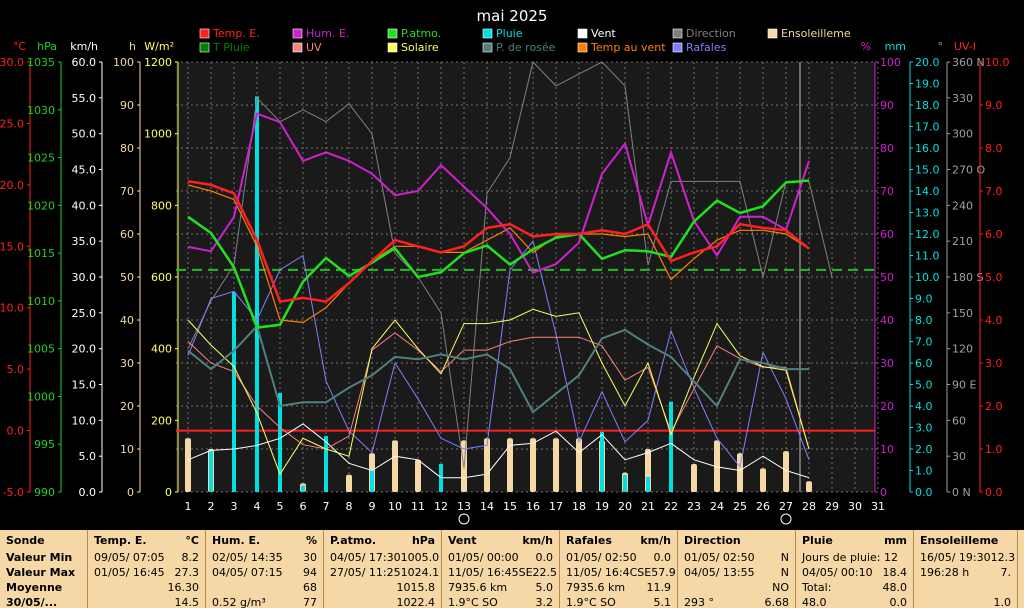 This screenshot has height=608, width=1024. What do you see at coordinates (648, 506) in the screenshot?
I see `x-tick-label: 21` at bounding box center [648, 506].